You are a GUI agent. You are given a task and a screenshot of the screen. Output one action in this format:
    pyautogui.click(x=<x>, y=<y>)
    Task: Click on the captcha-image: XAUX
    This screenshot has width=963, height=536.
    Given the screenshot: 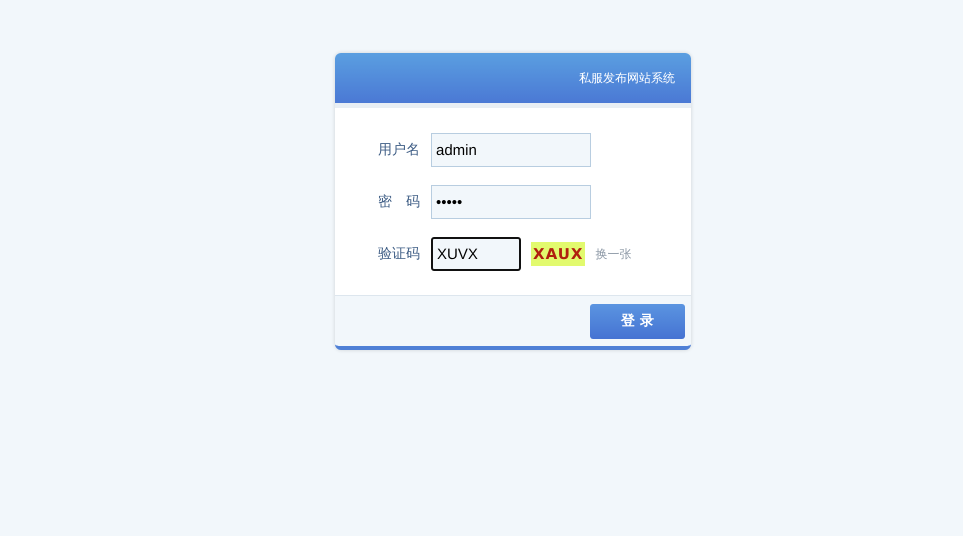 What is the action you would take?
    pyautogui.click(x=558, y=254)
    